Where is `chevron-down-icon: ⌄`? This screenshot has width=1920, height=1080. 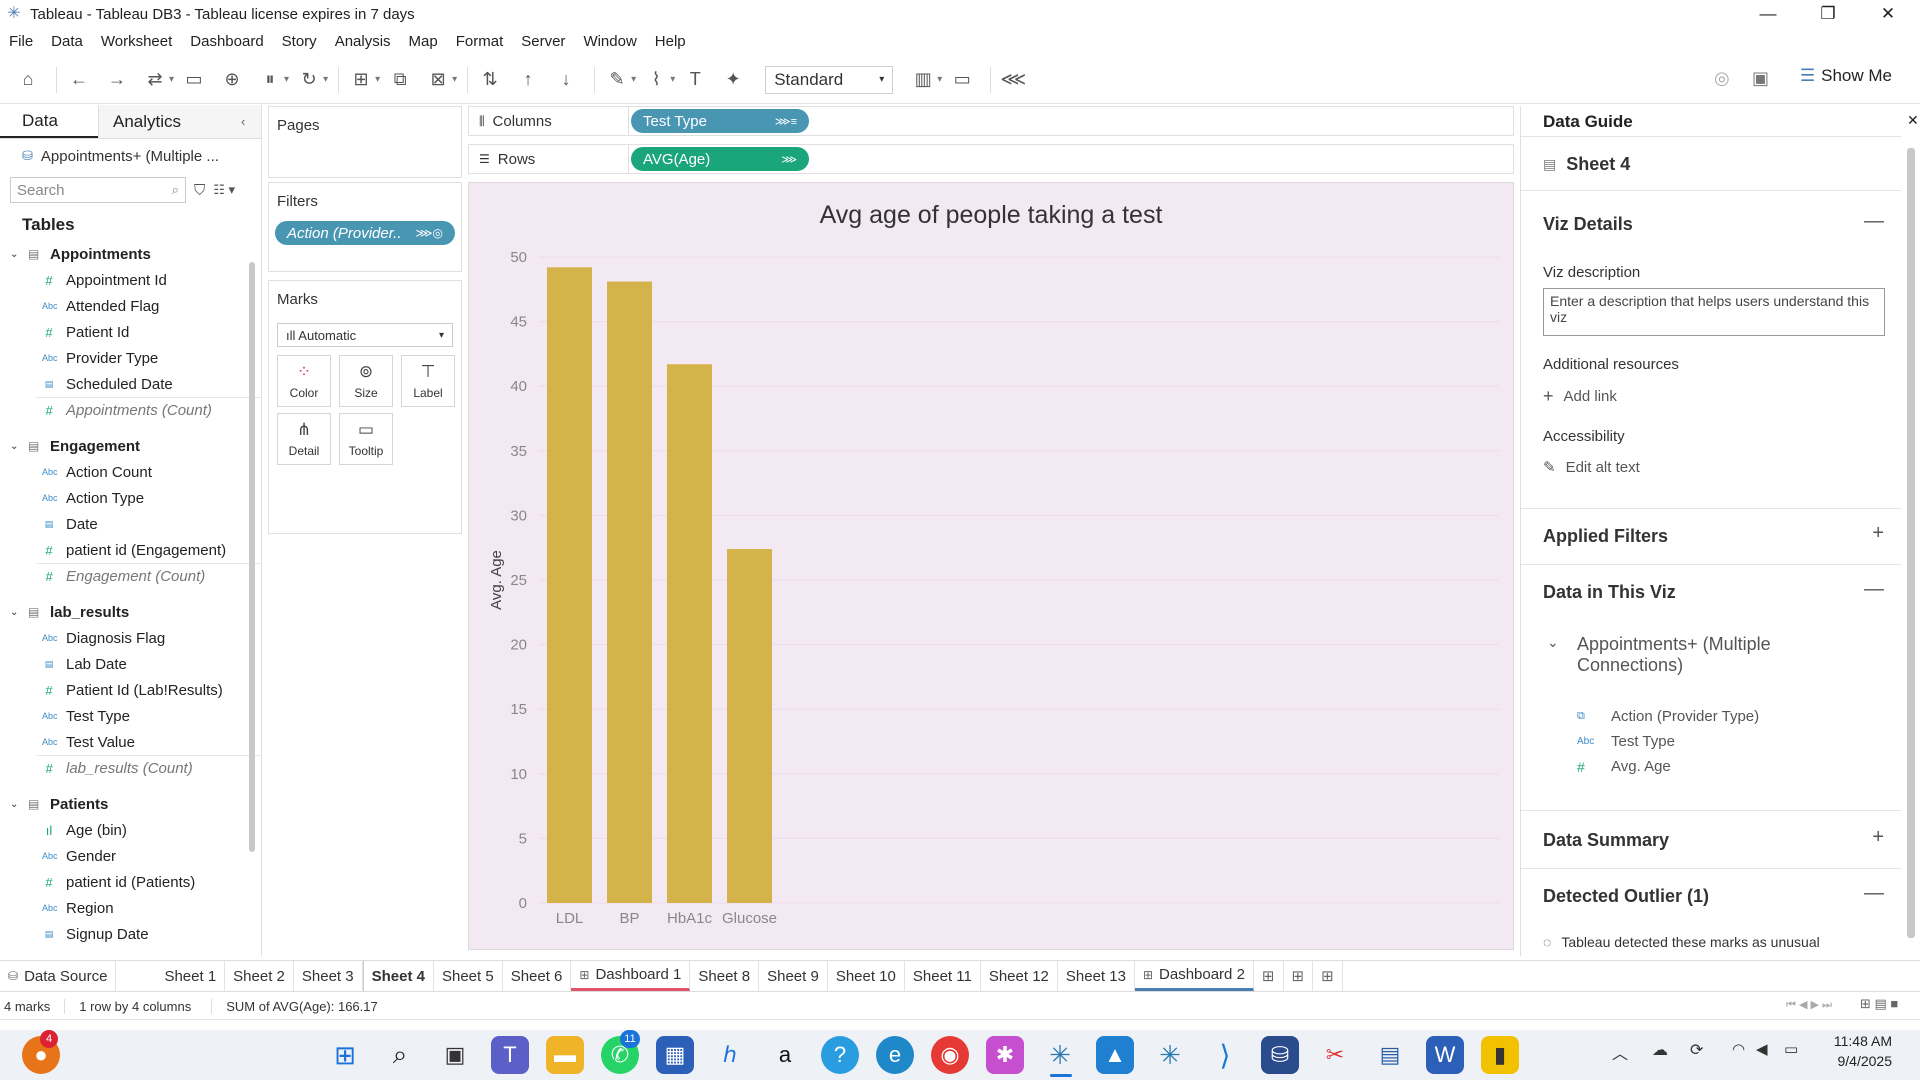
chevron-down-icon: ⌄ is located at coordinates (1553, 642).